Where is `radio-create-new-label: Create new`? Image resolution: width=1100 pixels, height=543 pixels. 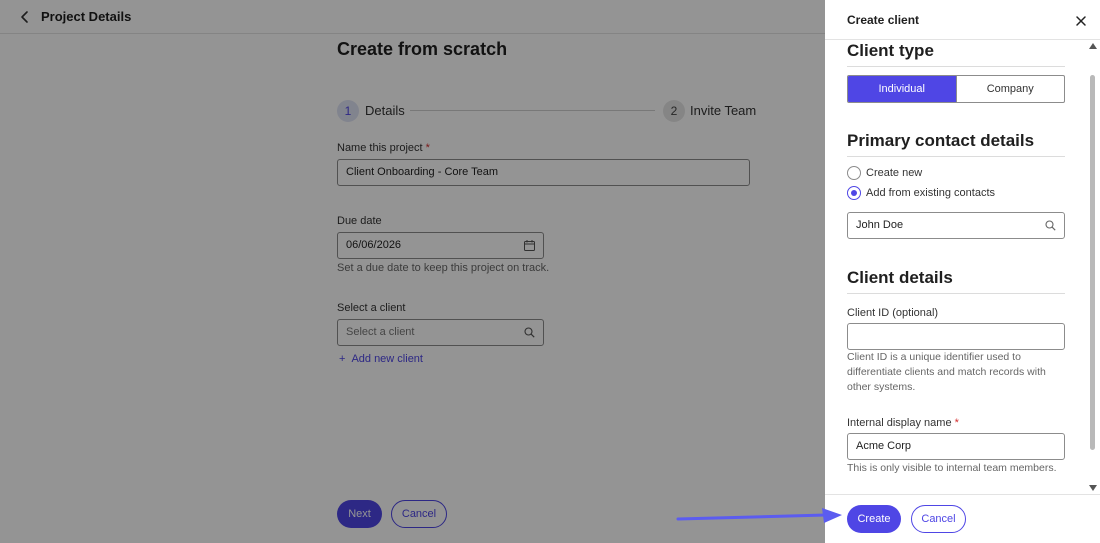 radio-create-new-label: Create new is located at coordinates (894, 173).